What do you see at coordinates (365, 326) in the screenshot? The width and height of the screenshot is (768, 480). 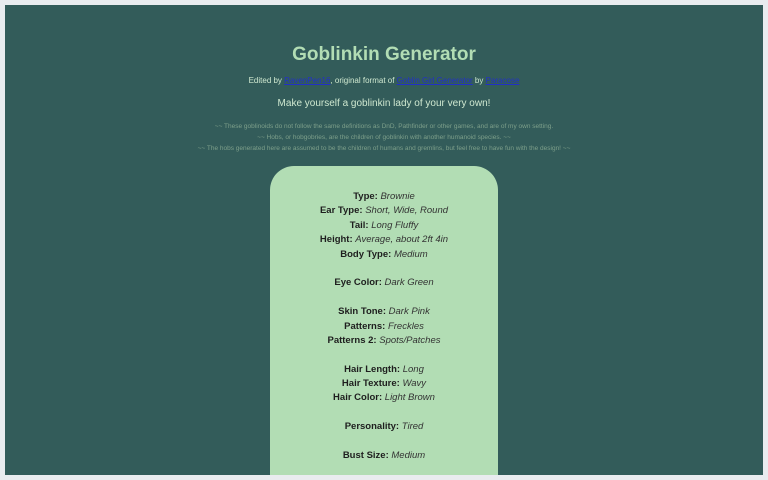 I see `patterns-label: Patterns:` at bounding box center [365, 326].